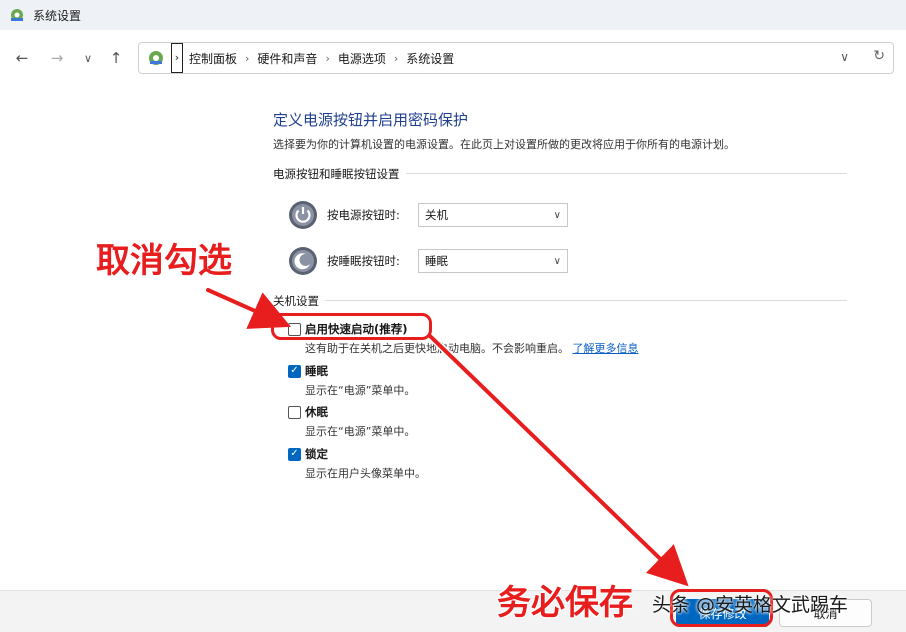 The height and width of the screenshot is (632, 906). I want to click on save-annotation: 务必保存, so click(565, 603).